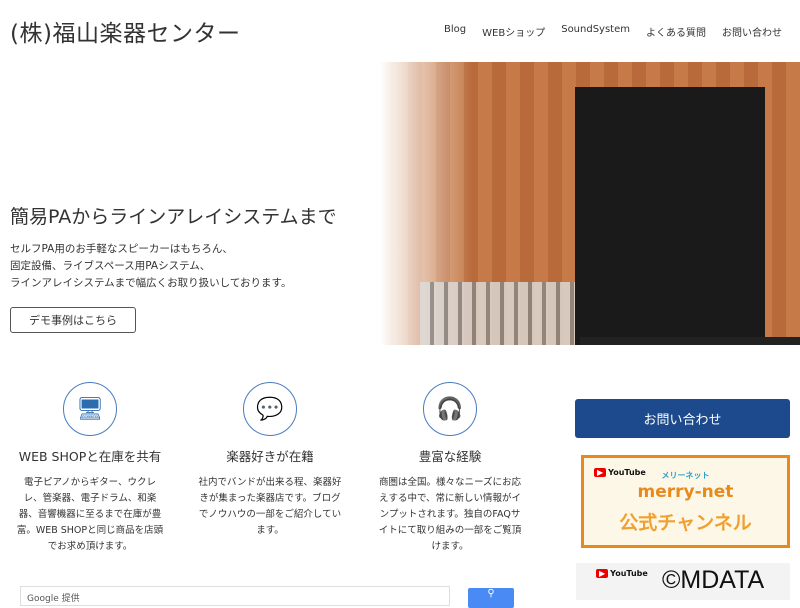 Image resolution: width=800 pixels, height=608 pixels. Describe the element at coordinates (690, 341) in the screenshot. I see `hero-speaker-base` at that location.